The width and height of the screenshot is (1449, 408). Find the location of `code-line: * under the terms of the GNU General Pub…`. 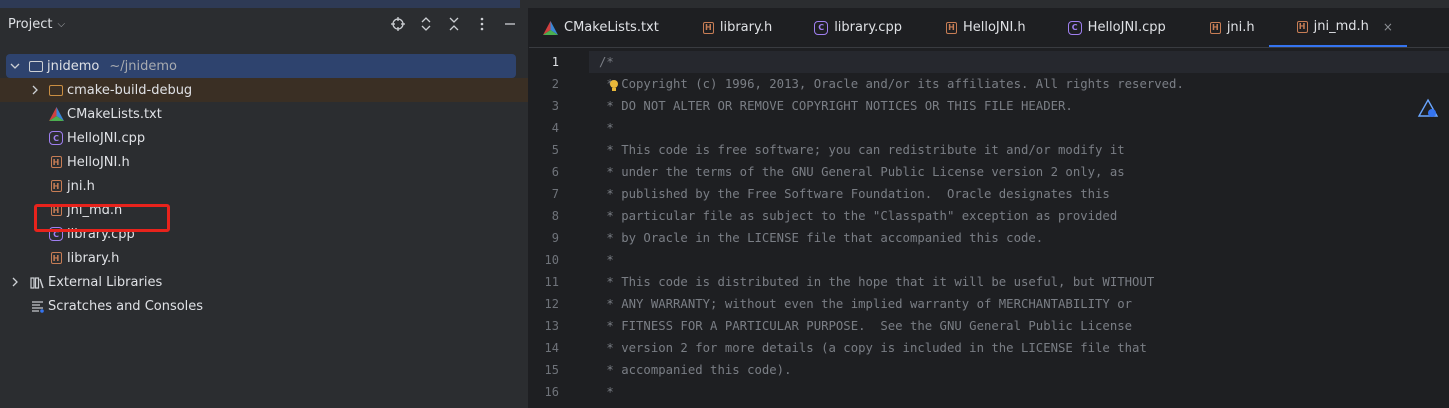

code-line: * under the terms of the GNU General Pub… is located at coordinates (862, 172).